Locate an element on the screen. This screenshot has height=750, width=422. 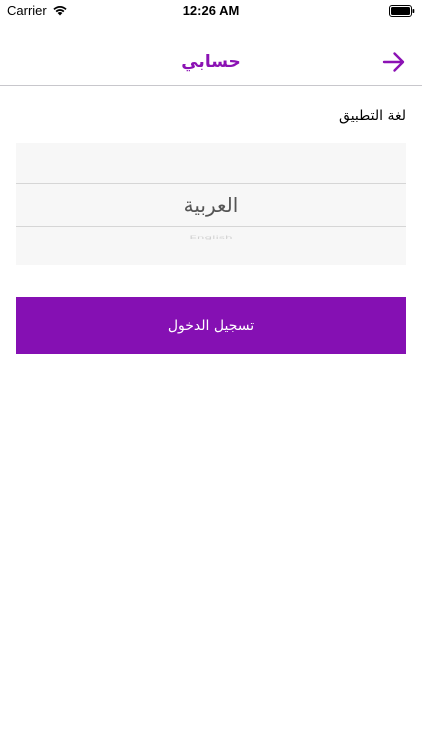
status-time: 12:26 AM is located at coordinates (211, 10).